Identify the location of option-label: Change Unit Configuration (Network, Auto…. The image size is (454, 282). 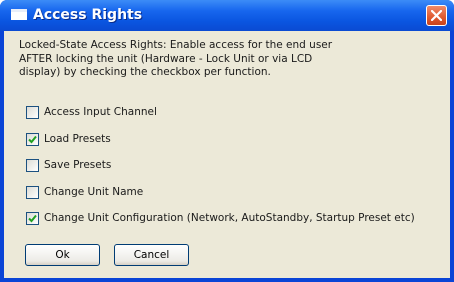
(229, 218).